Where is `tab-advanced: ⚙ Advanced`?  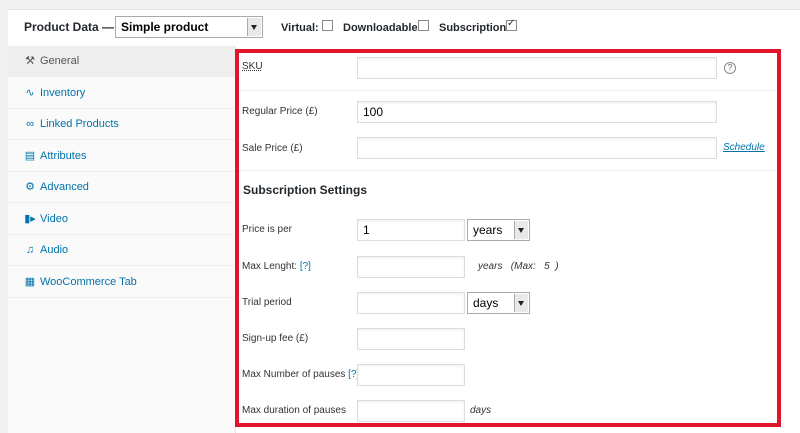 tab-advanced: ⚙ Advanced is located at coordinates (121, 187).